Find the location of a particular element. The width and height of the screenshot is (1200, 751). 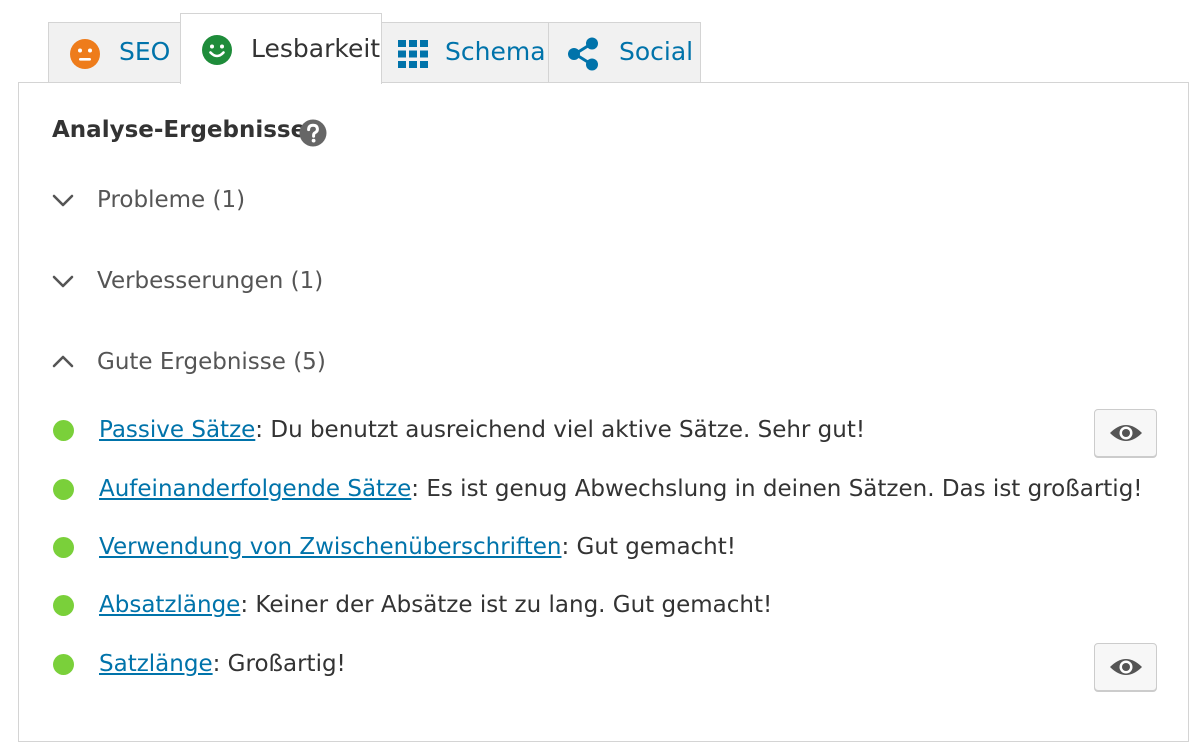

tab-readability-label: Lesbarkeit is located at coordinates (316, 48).